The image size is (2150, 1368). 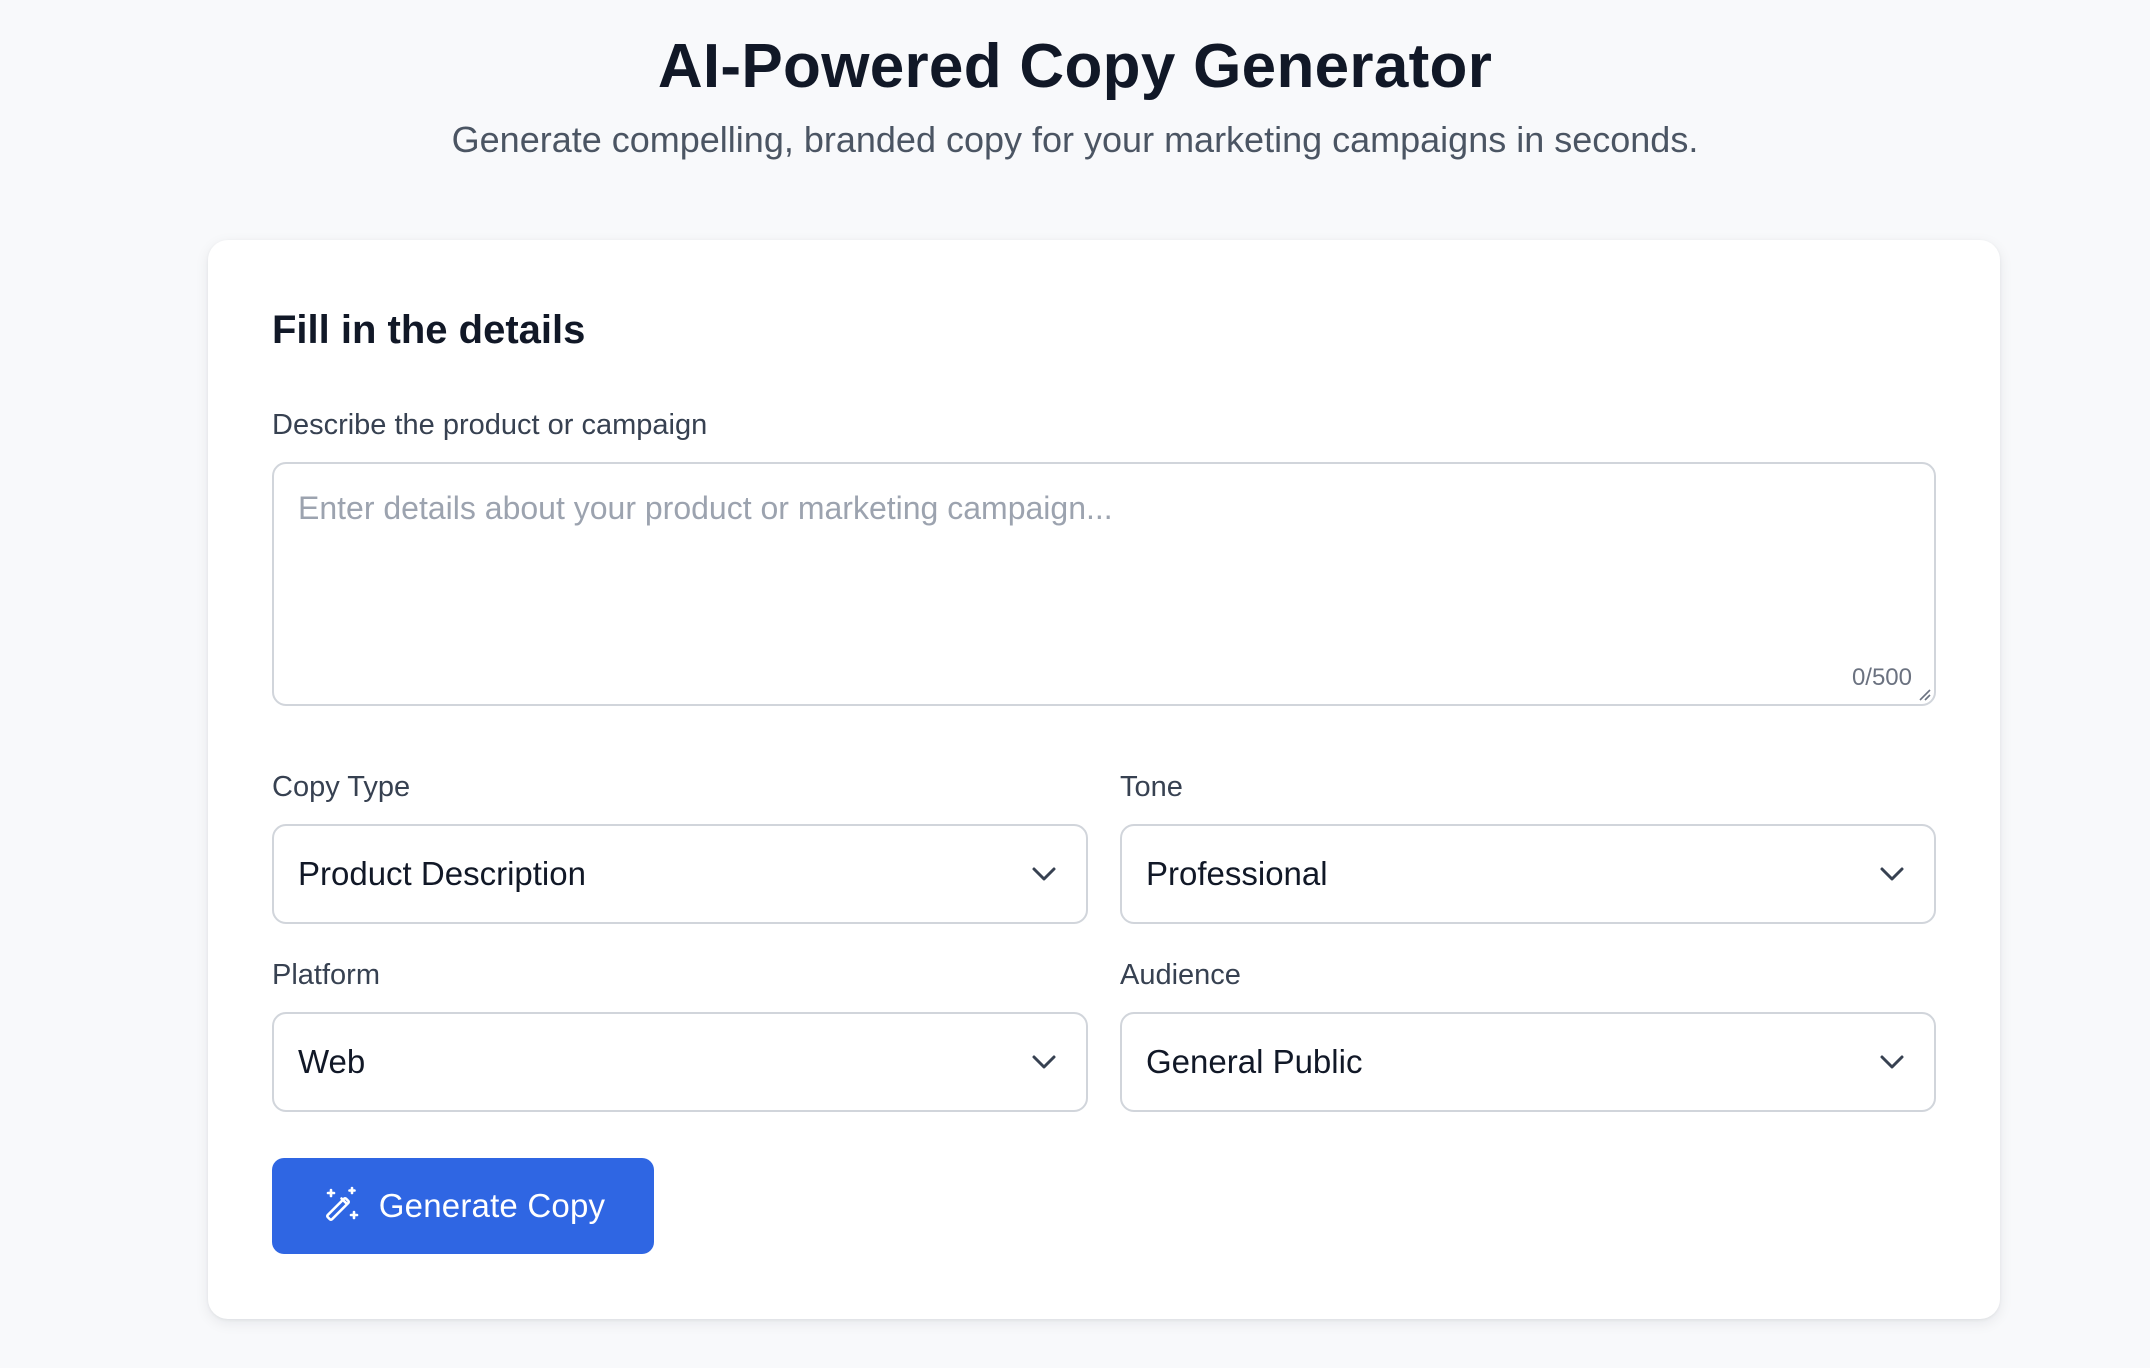 I want to click on generate-copy-button: Generate Copy, so click(x=463, y=1206).